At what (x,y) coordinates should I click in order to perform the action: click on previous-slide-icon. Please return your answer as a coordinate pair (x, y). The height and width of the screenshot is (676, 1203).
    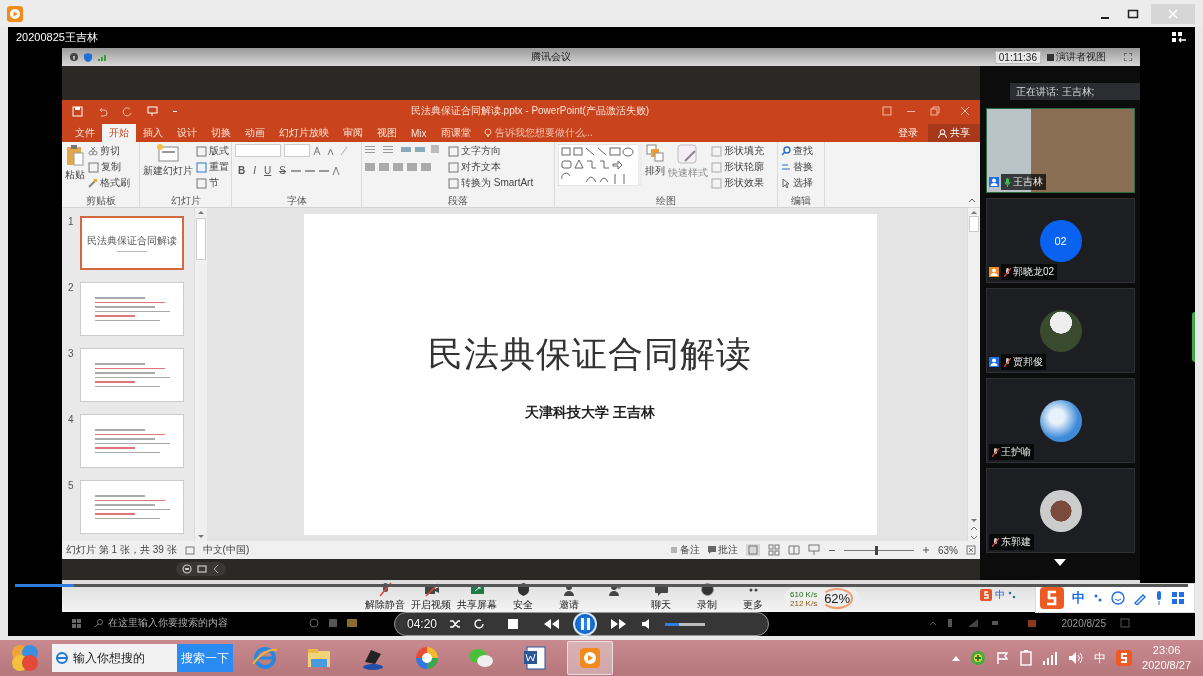
    Looking at the image, I should click on (974, 529).